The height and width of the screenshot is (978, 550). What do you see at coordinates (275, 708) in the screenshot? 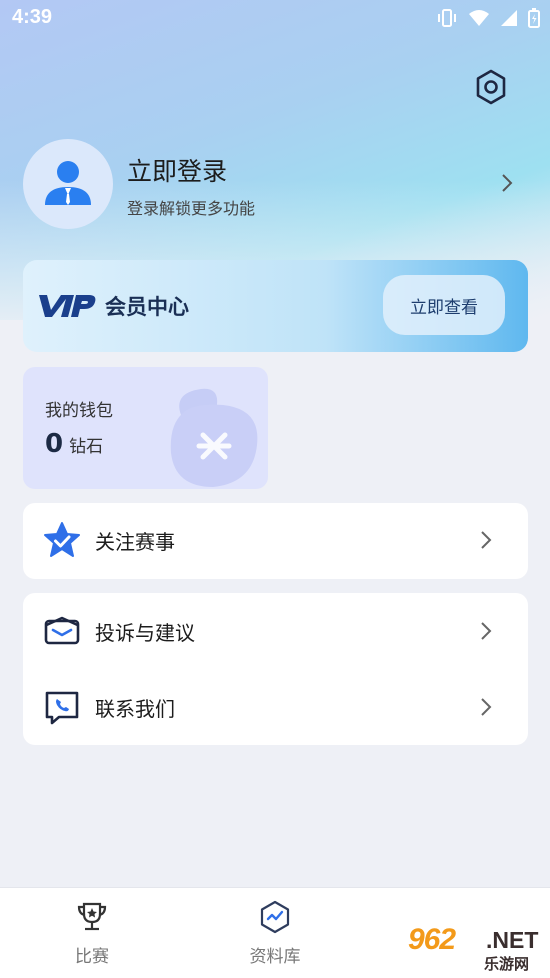
I see `menu-item-contact: 联系我们` at bounding box center [275, 708].